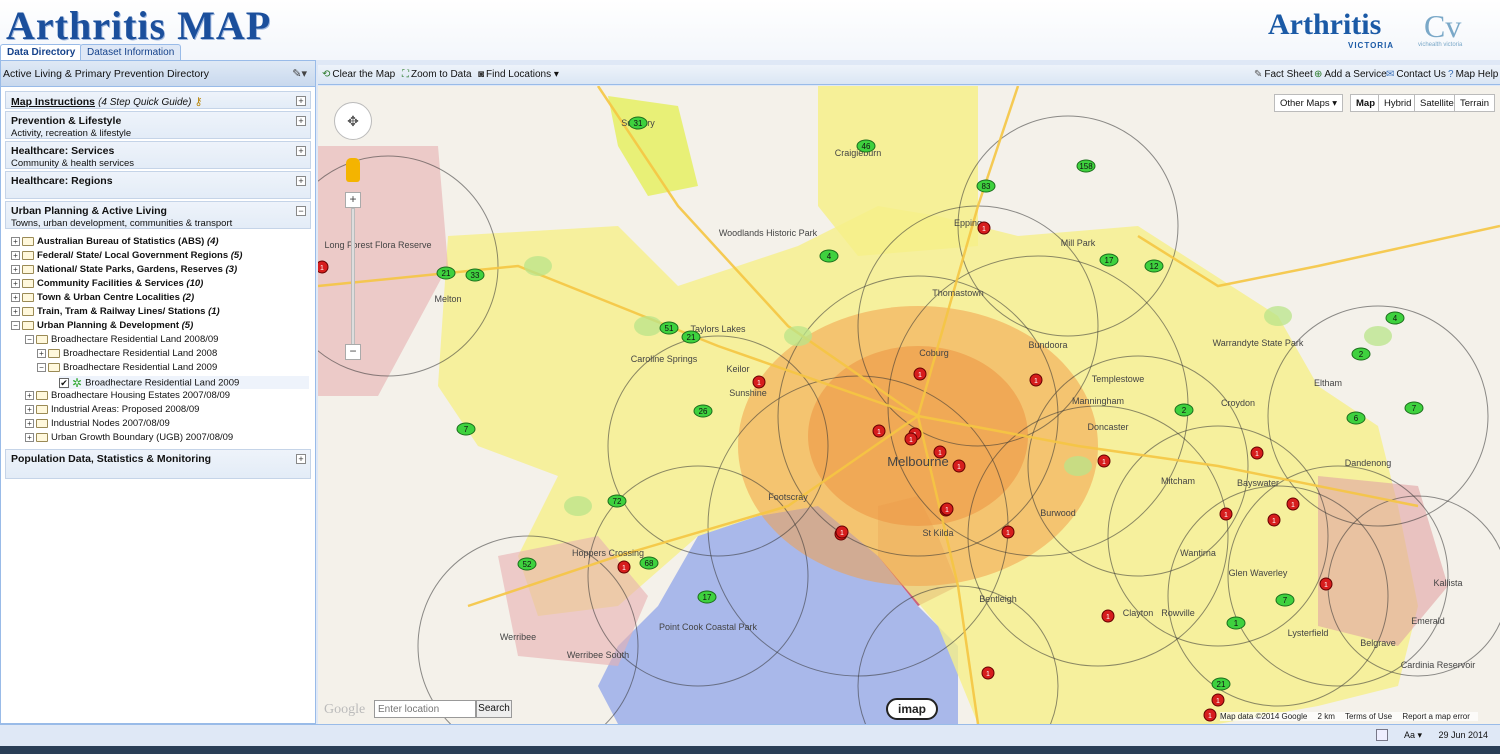  What do you see at coordinates (187, 354) in the screenshot?
I see `tree-item-broadhectare-2008: + Broadhectare Residential Land 2008` at bounding box center [187, 354].